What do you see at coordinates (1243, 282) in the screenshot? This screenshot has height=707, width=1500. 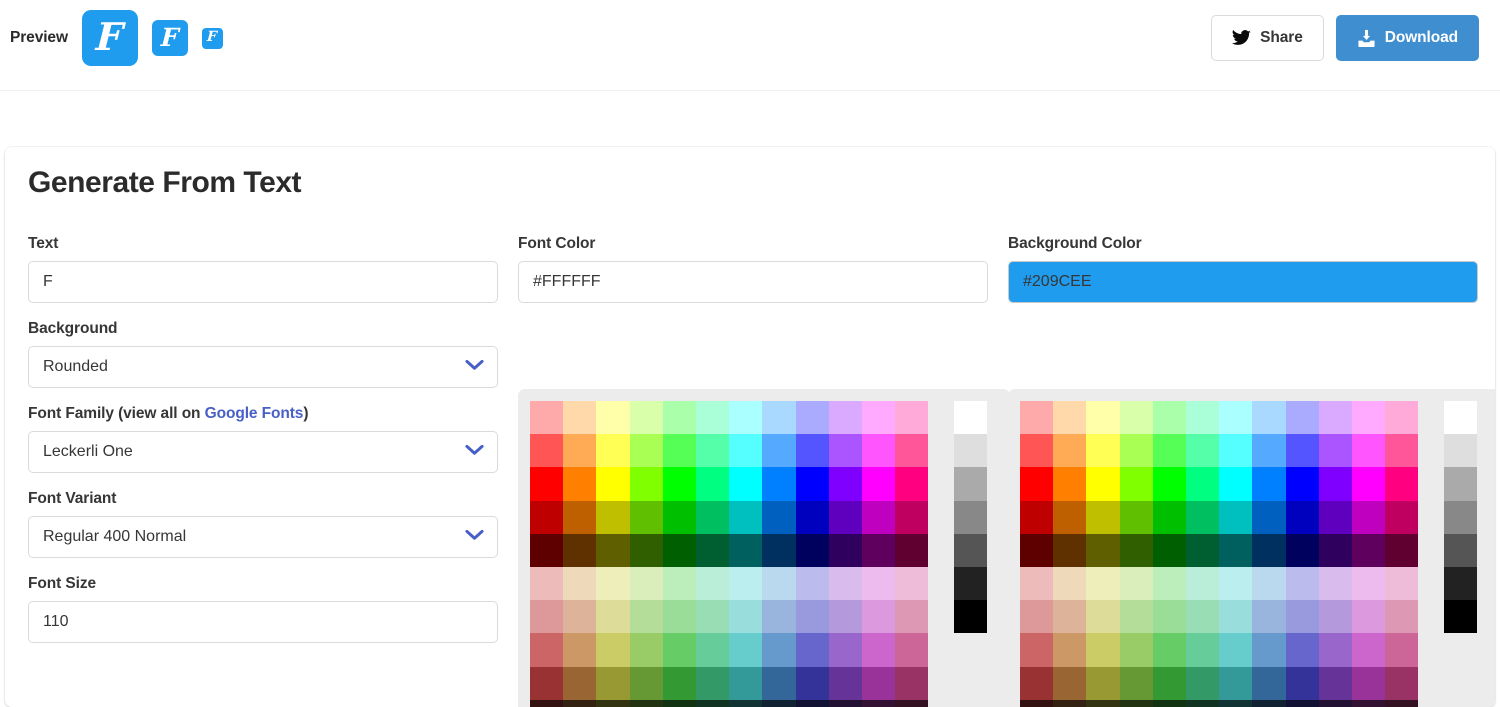 I see `background-color-input` at bounding box center [1243, 282].